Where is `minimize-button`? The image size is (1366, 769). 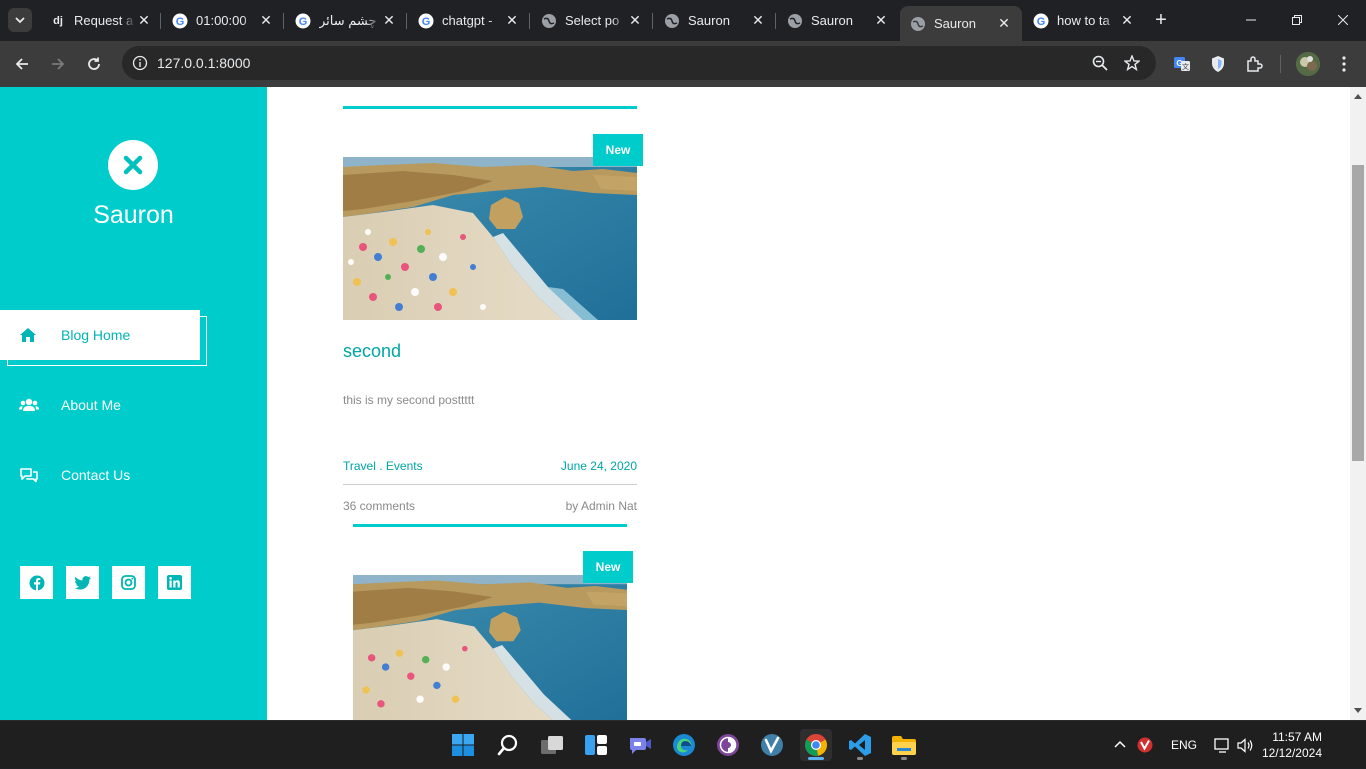 minimize-button is located at coordinates (1251, 20).